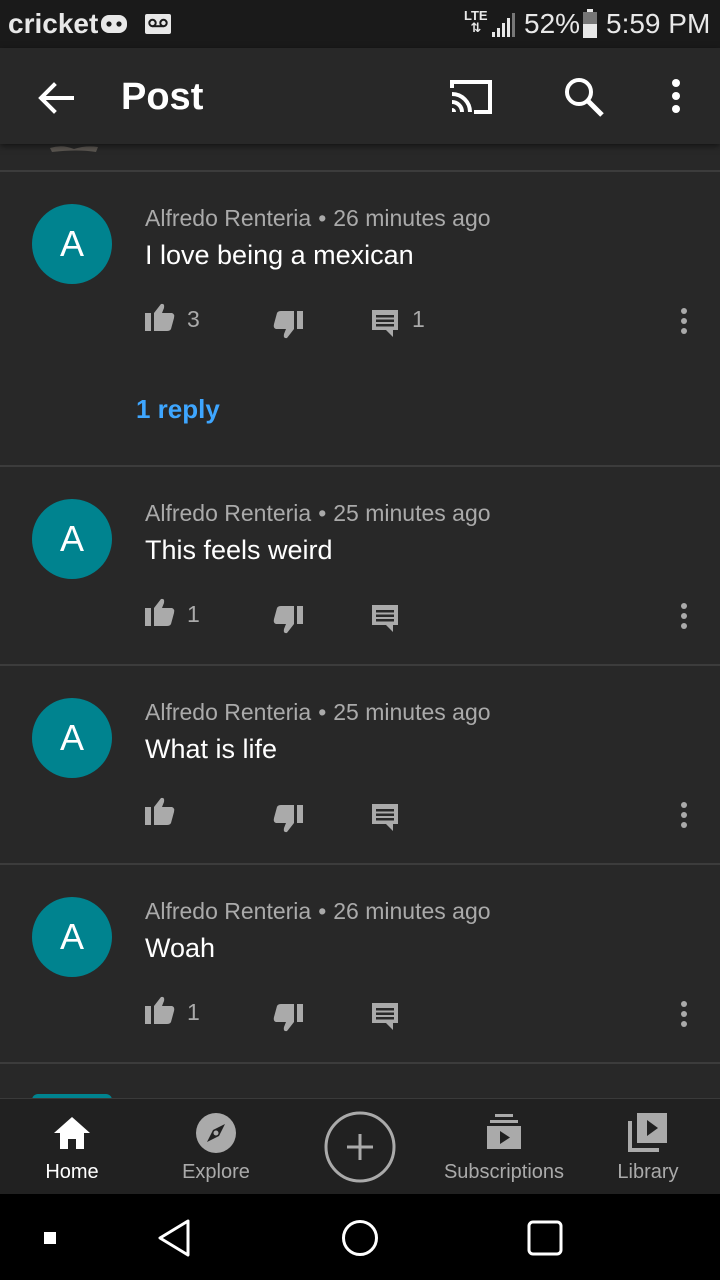 The height and width of the screenshot is (1280, 720). What do you see at coordinates (658, 23) in the screenshot?
I see `clock: 5:59 PM` at bounding box center [658, 23].